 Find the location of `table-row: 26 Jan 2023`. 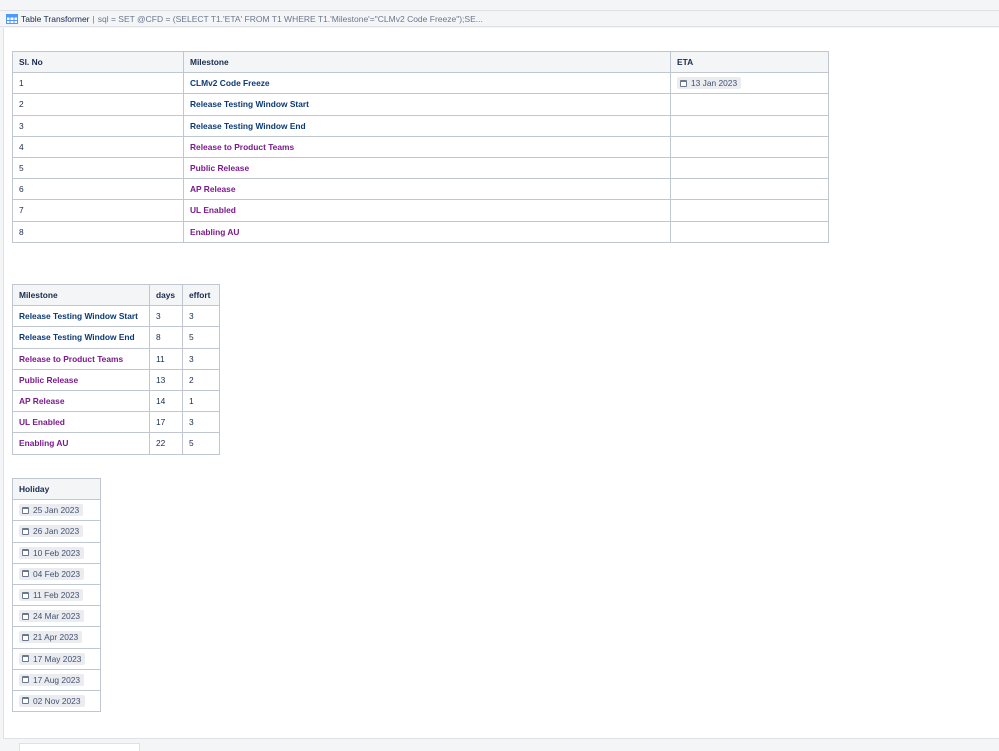

table-row: 26 Jan 2023 is located at coordinates (56, 531).